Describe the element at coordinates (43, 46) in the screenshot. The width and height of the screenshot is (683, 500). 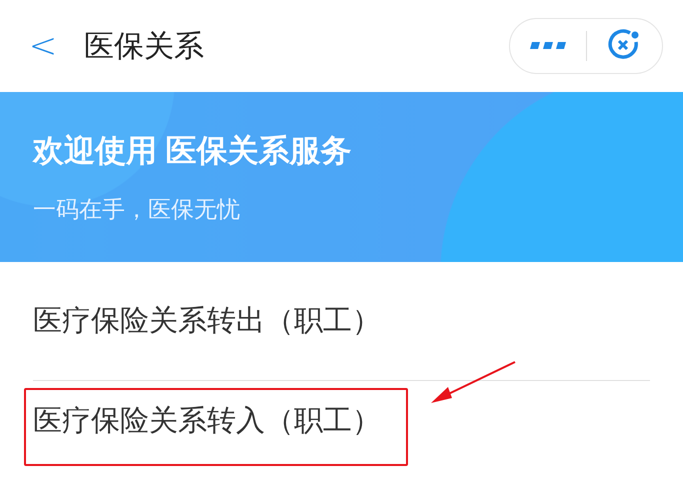
I see `back-button: <` at that location.